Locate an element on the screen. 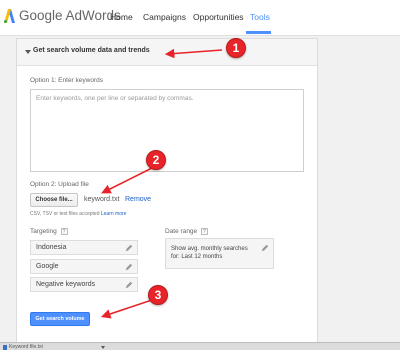 The width and height of the screenshot is (400, 350). logo-text: Google AdWords is located at coordinates (70, 15).